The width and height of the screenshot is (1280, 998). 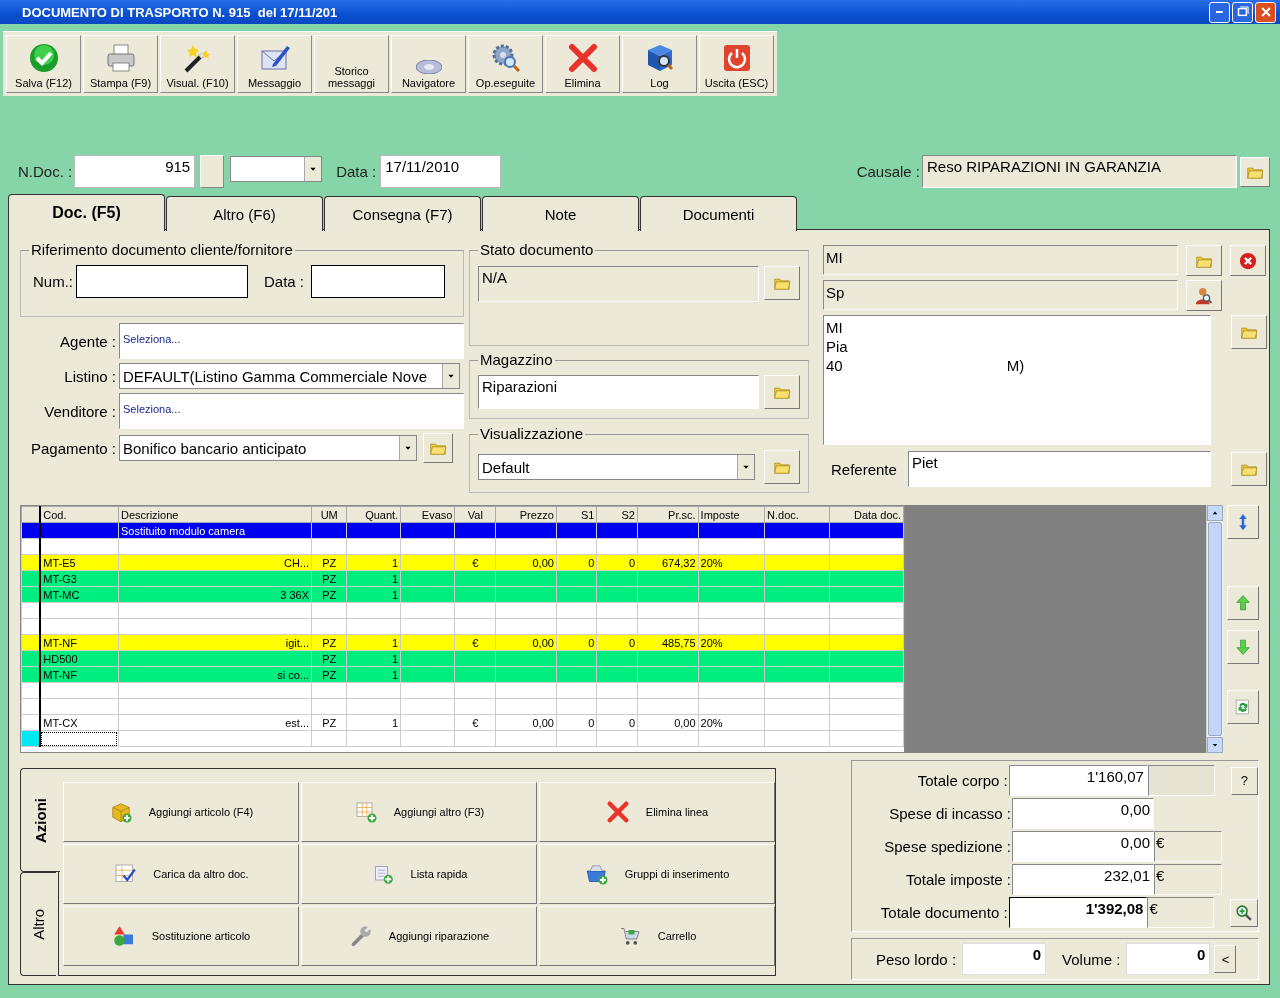 I want to click on scroll-up-button, so click(x=1215, y=513).